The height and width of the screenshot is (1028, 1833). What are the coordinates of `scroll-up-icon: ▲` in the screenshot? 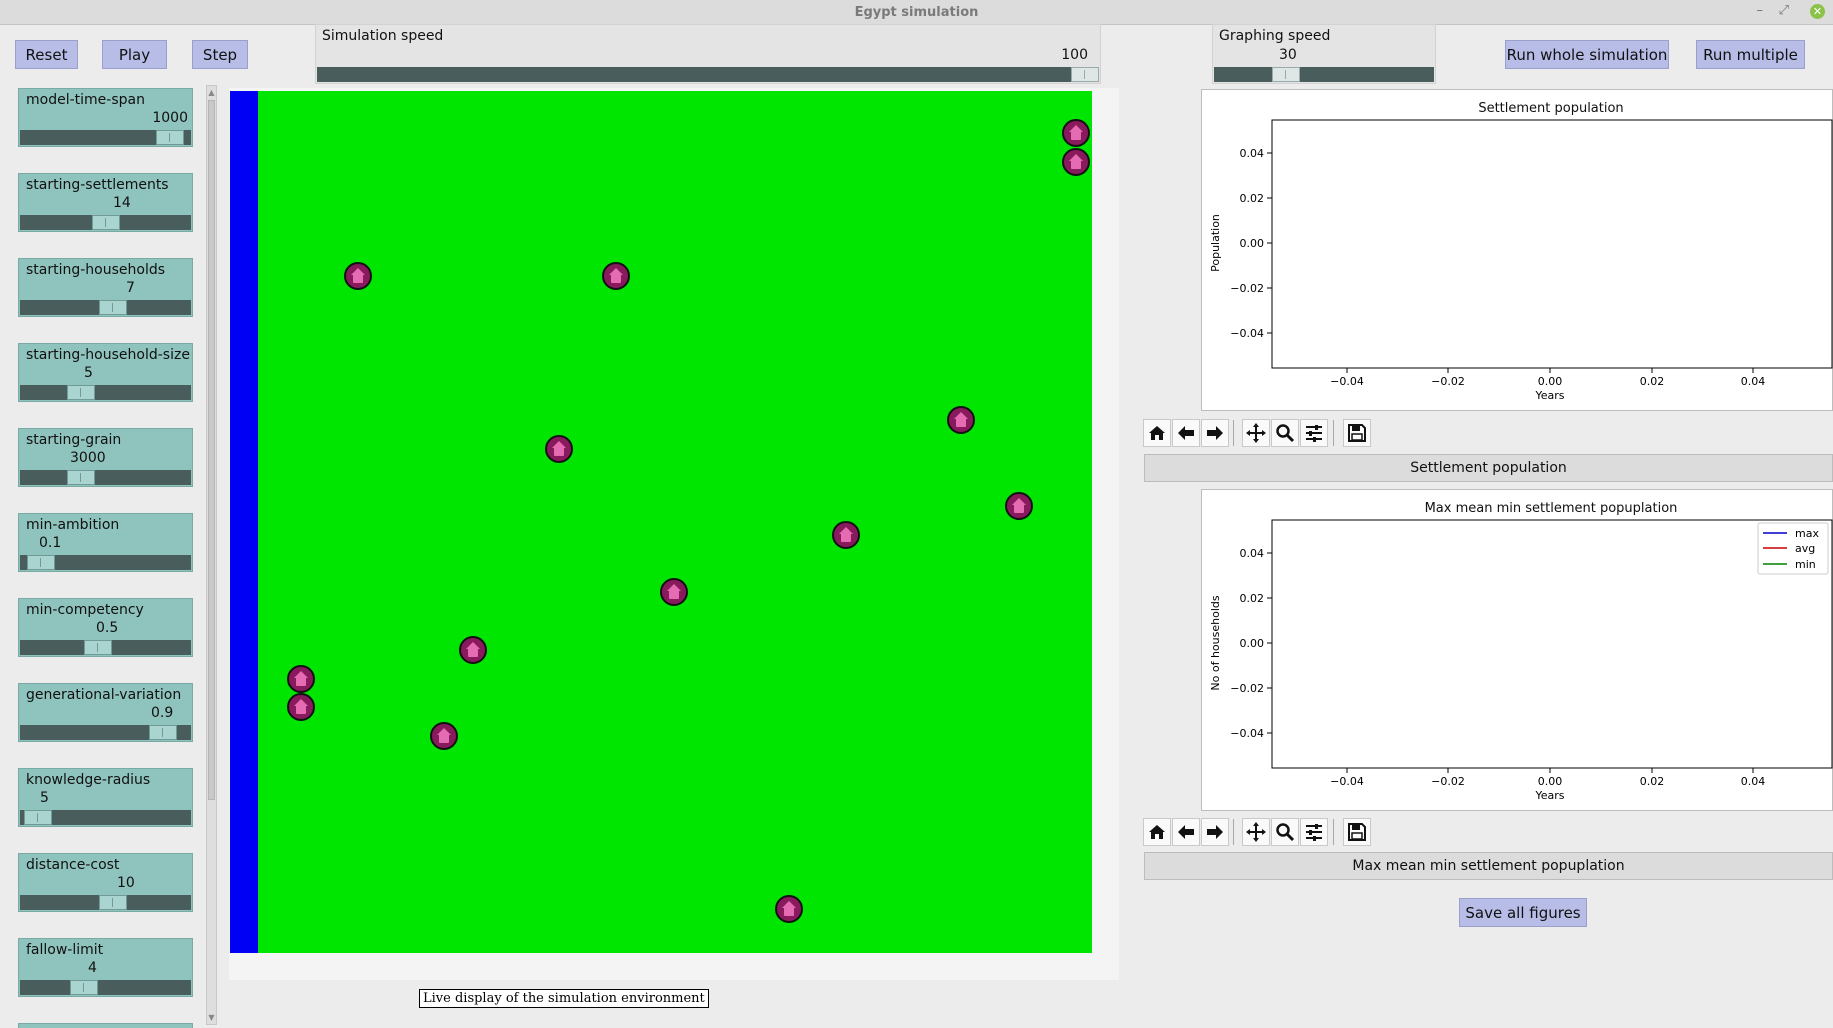 It's located at (211, 92).